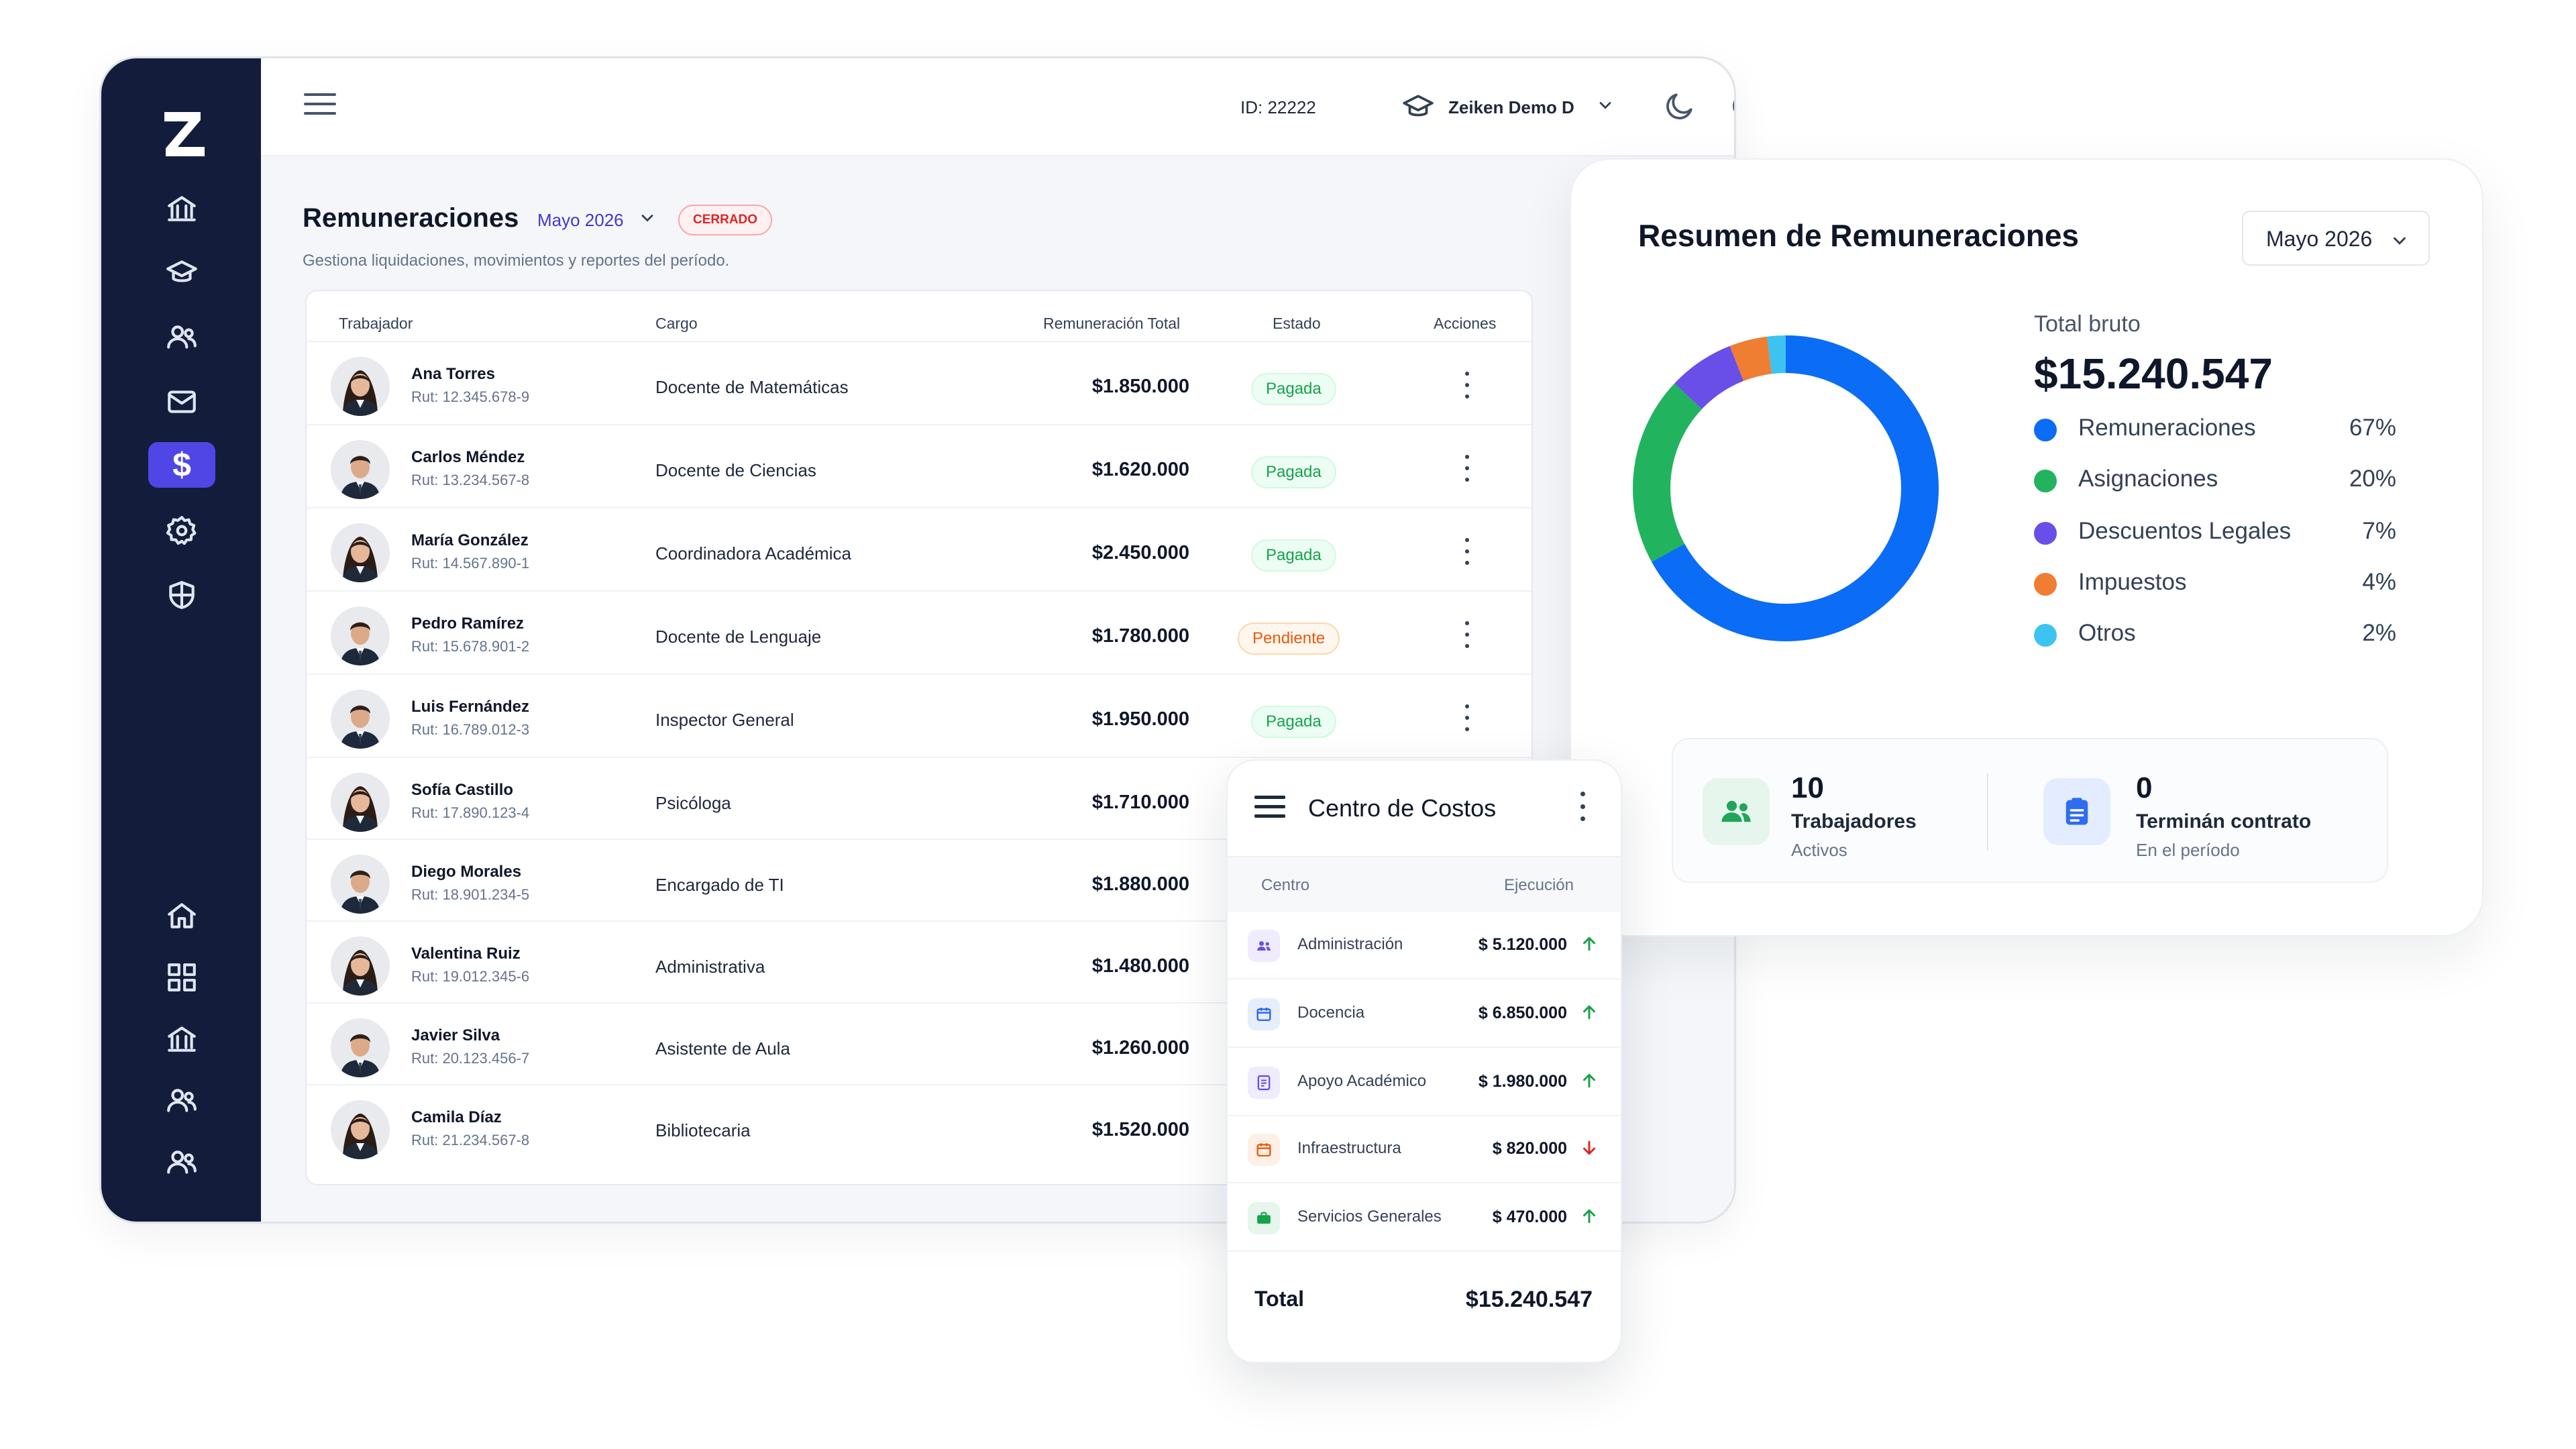  Describe the element at coordinates (1350, 944) in the screenshot. I see `cost-center-name: Administración` at that location.